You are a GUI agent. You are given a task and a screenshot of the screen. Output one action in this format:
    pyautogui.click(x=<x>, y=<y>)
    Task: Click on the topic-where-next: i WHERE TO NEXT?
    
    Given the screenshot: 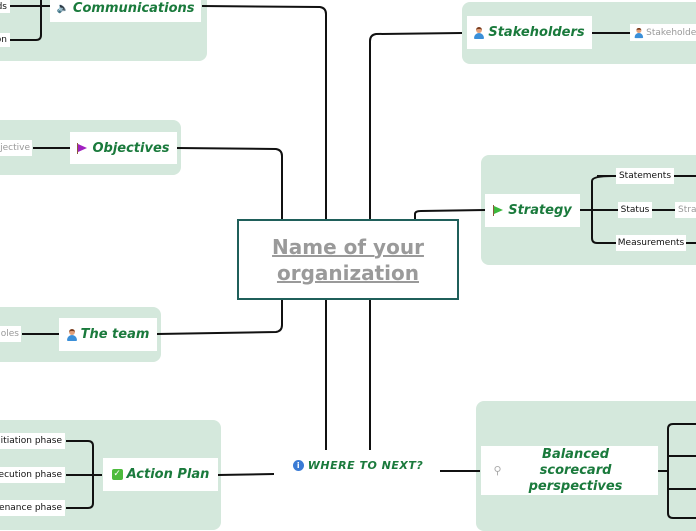 What is the action you would take?
    pyautogui.click(x=358, y=465)
    